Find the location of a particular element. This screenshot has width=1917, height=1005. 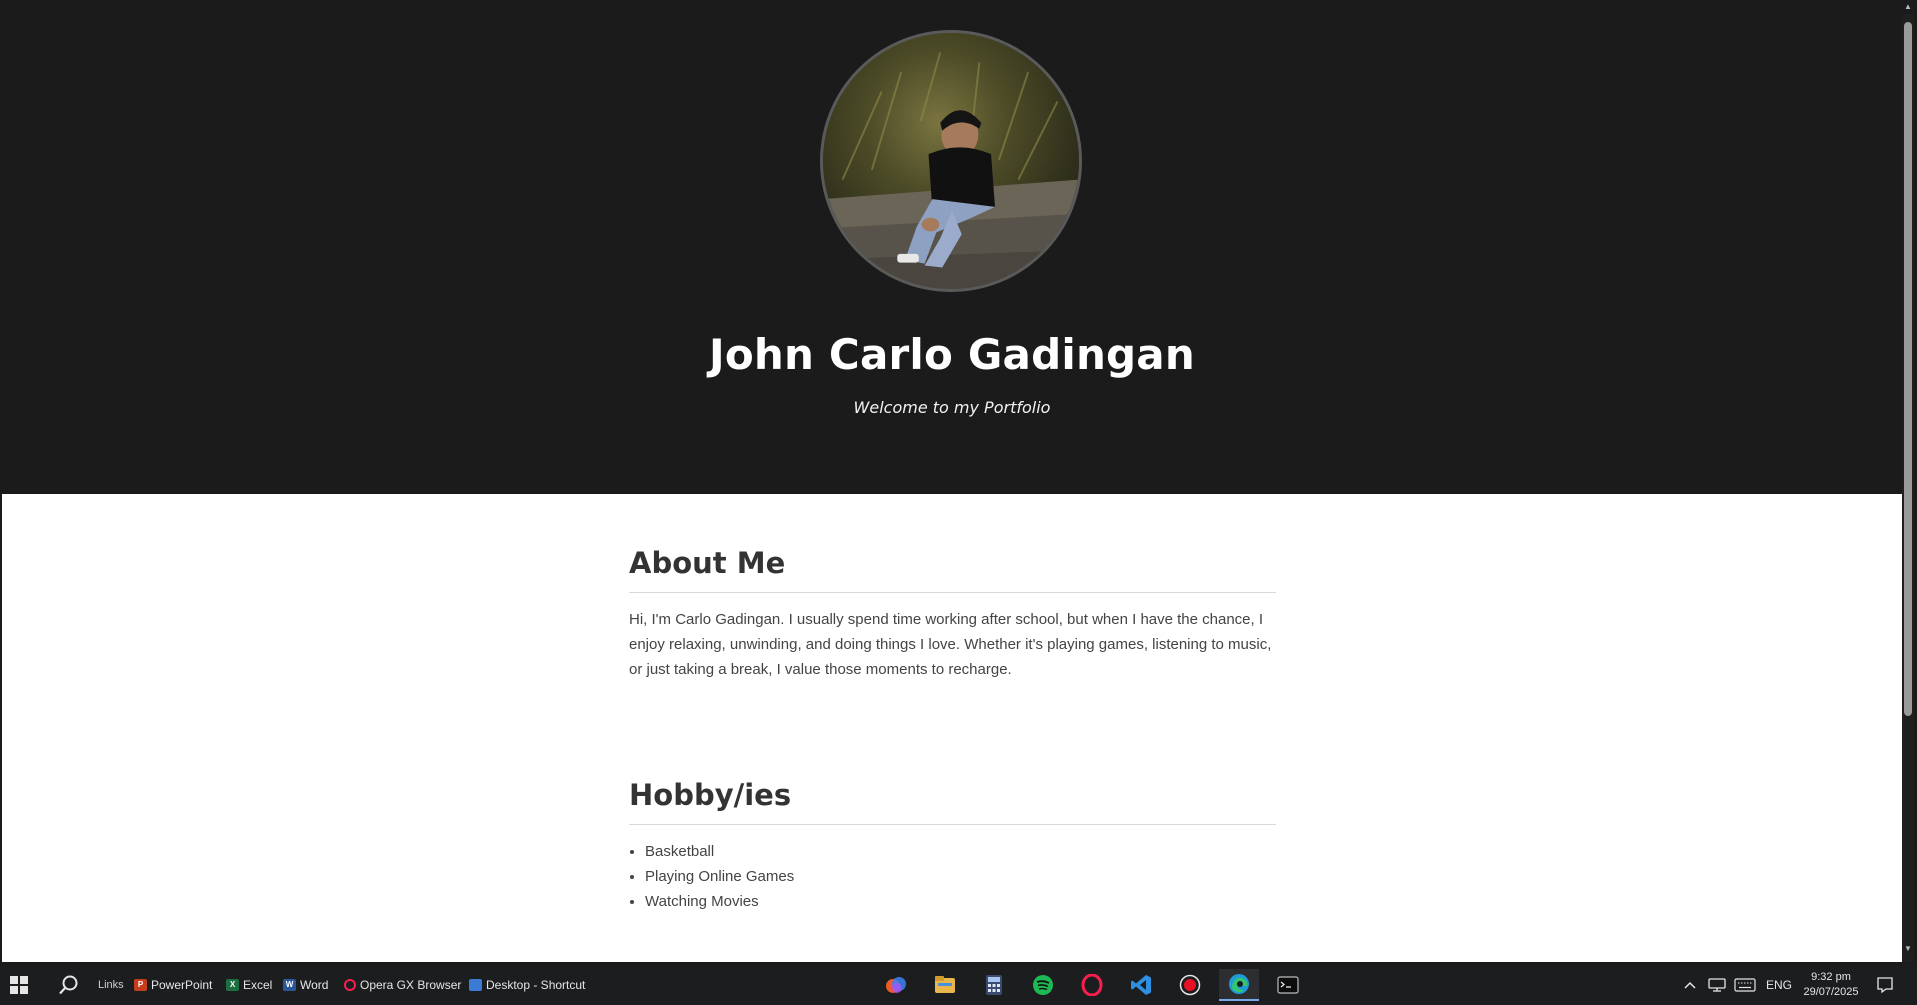

taskbar-file-explorer is located at coordinates (945, 985).